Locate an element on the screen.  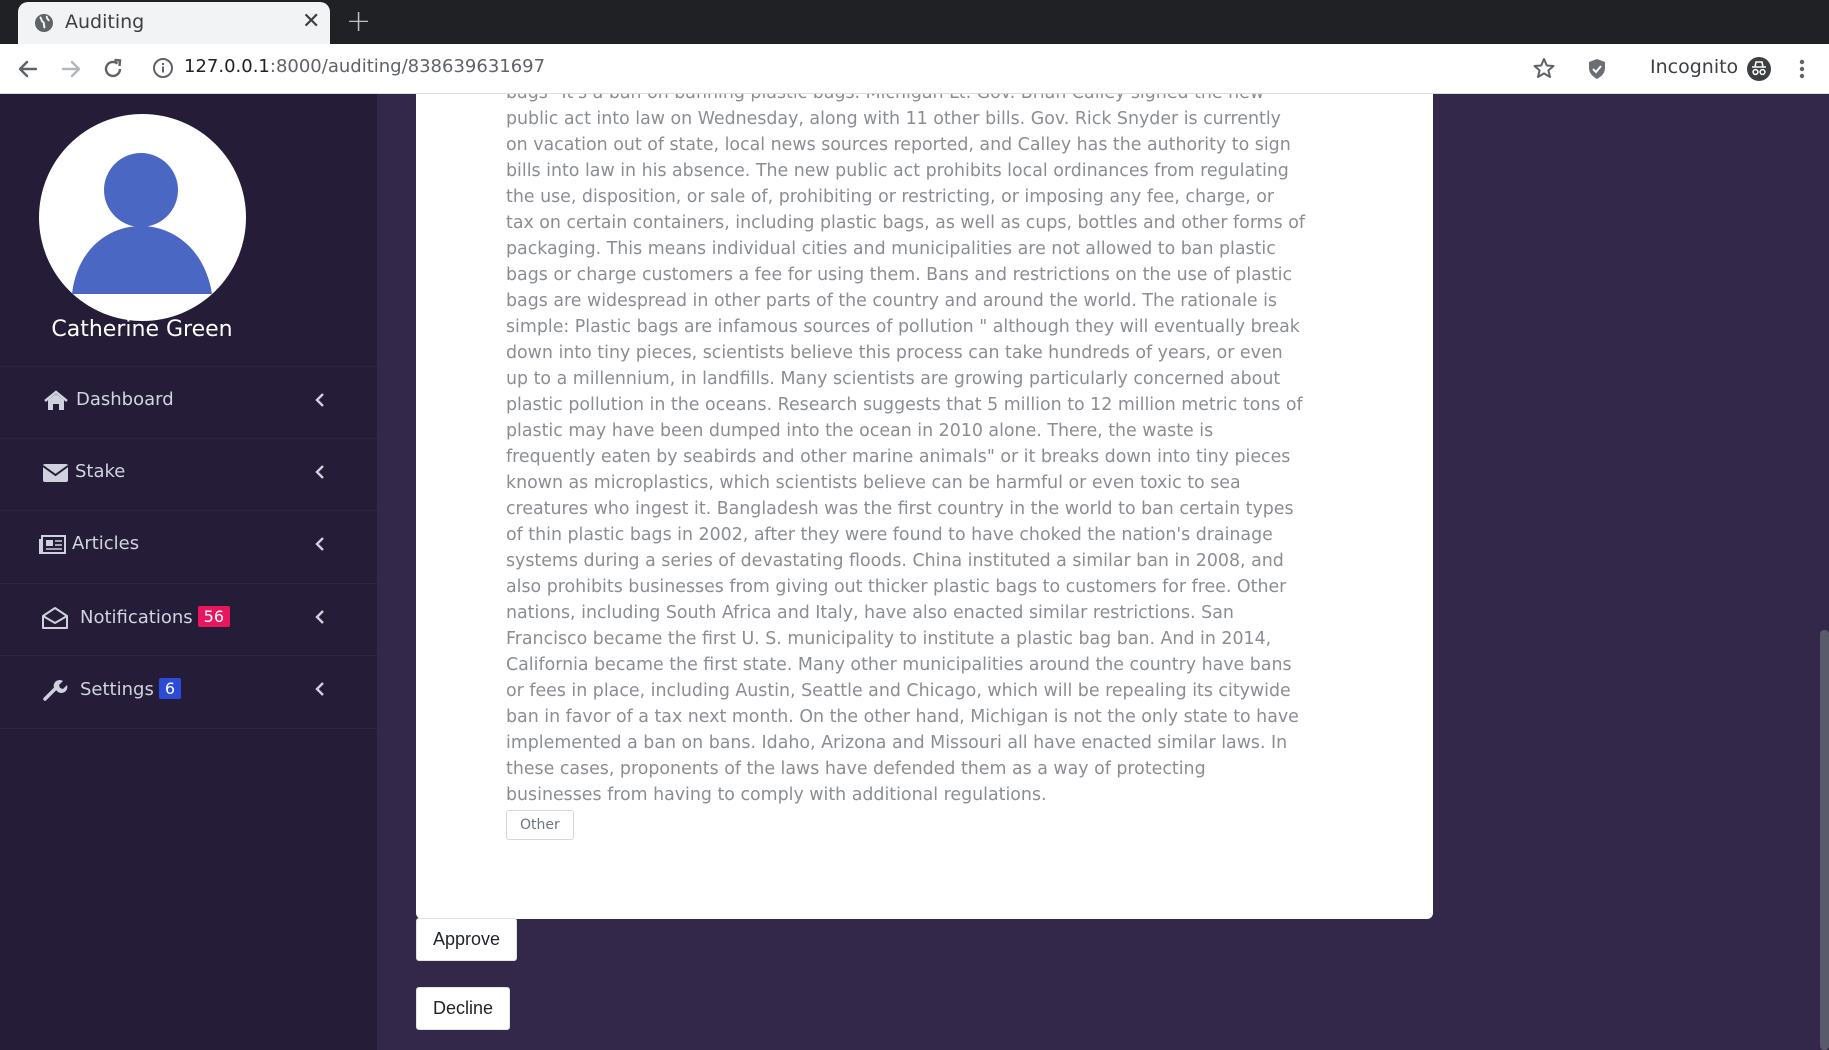
sidebar-item-label: Notifications 56 is located at coordinates (155, 616).